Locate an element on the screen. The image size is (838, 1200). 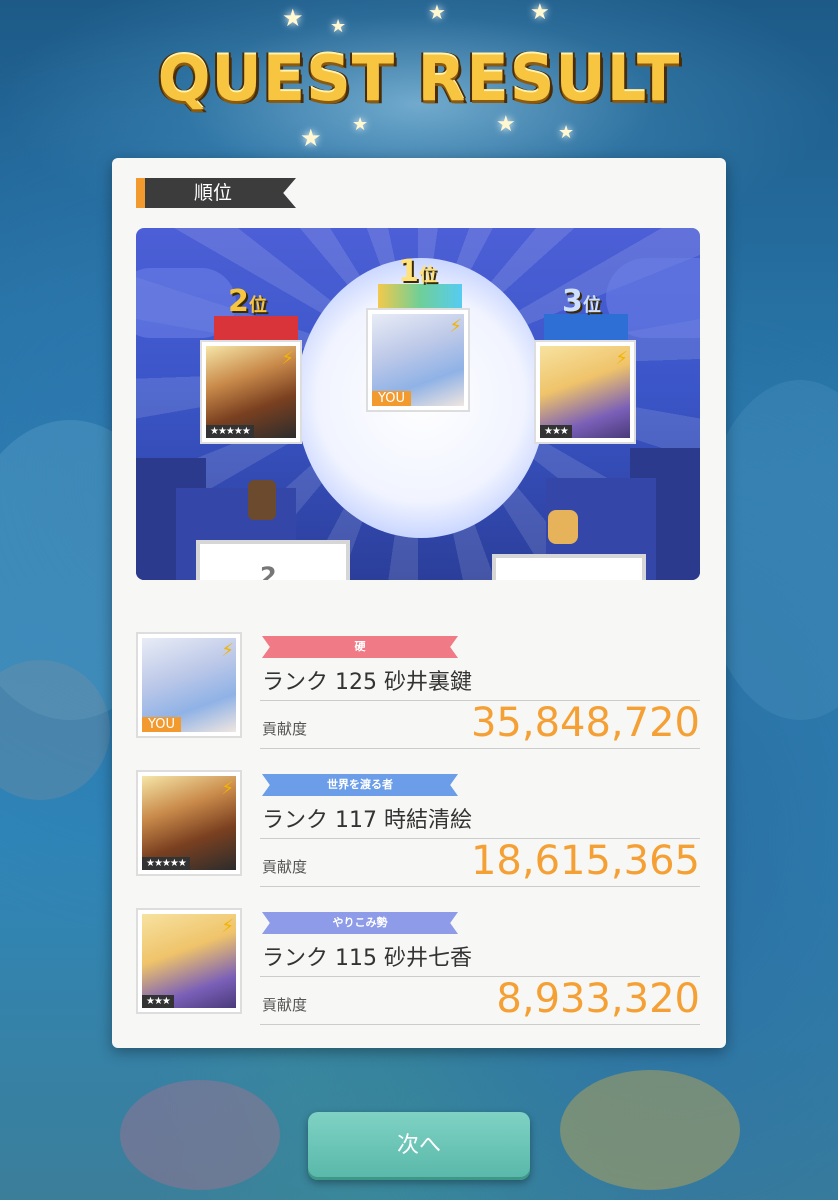
rank-label-3: 3位 is located at coordinates (581, 301).